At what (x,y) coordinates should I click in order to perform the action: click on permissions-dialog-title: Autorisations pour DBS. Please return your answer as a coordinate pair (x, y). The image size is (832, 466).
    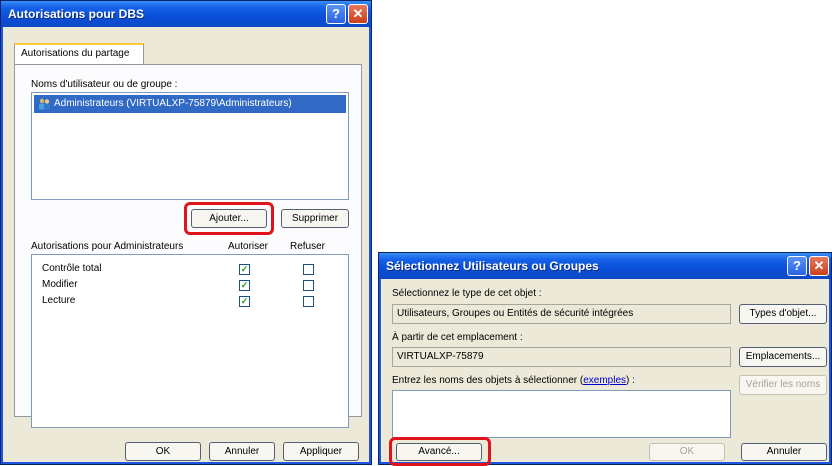
    Looking at the image, I should click on (76, 14).